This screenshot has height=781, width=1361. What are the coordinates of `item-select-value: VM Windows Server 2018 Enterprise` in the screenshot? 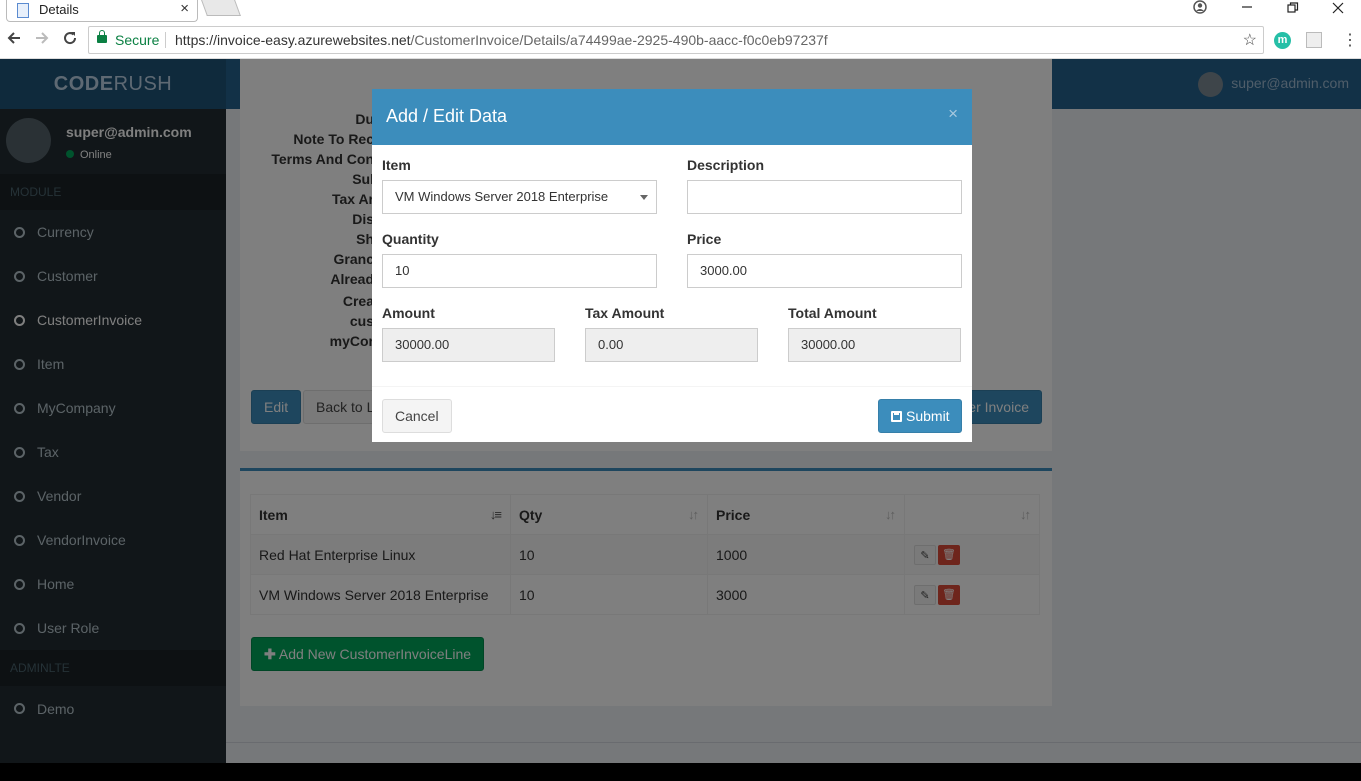 It's located at (502, 196).